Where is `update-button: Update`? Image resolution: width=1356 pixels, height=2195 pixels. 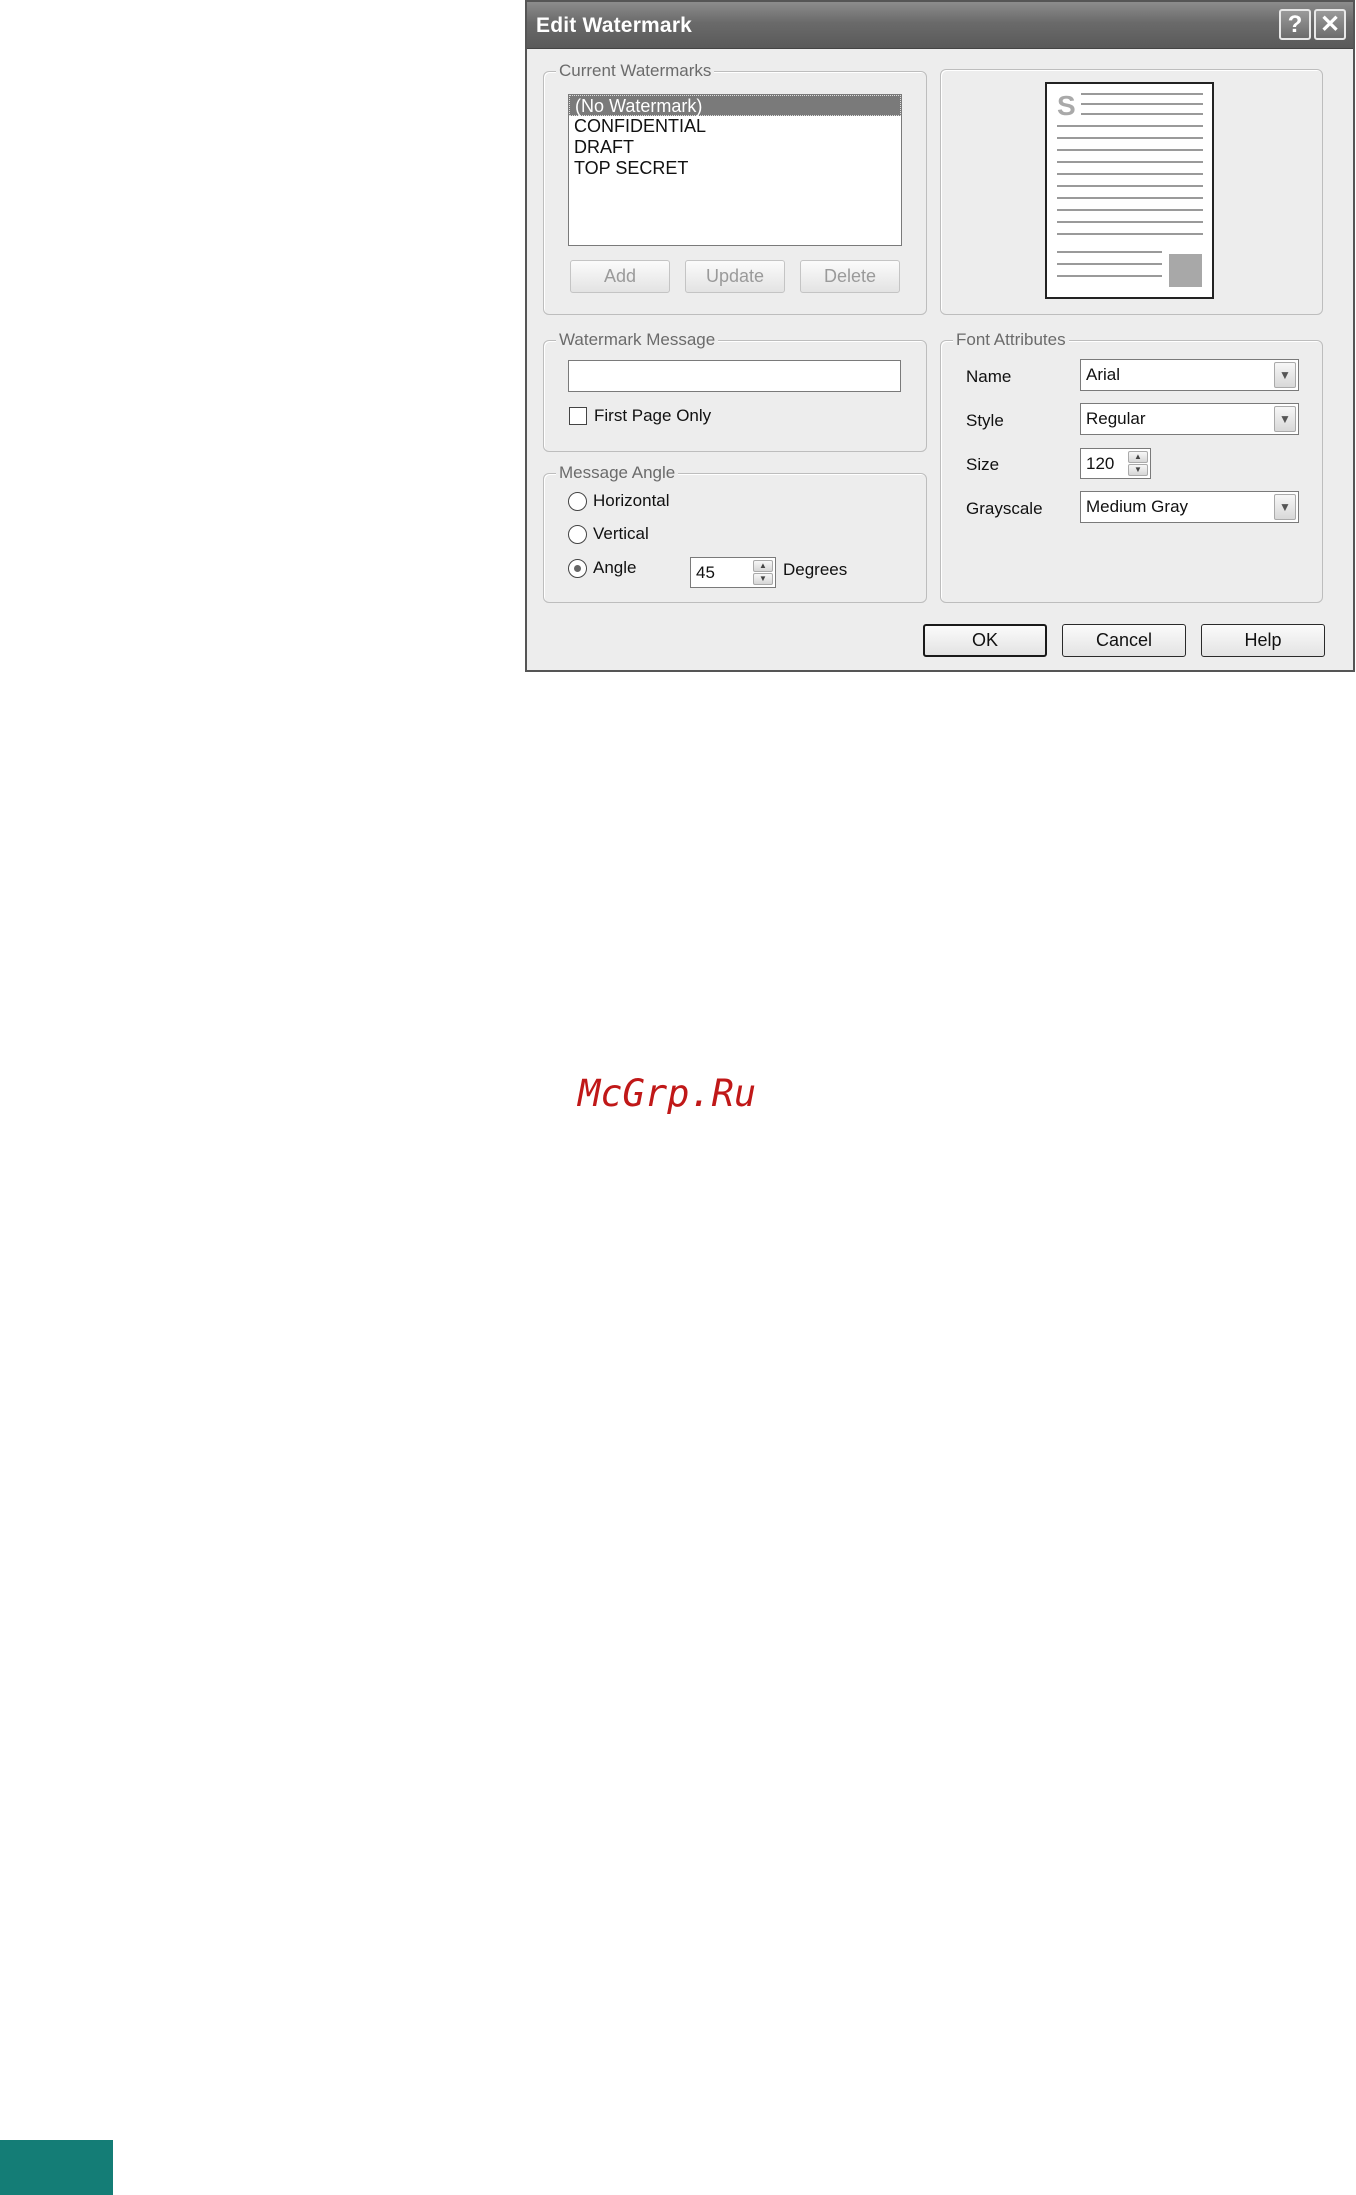 update-button: Update is located at coordinates (735, 276).